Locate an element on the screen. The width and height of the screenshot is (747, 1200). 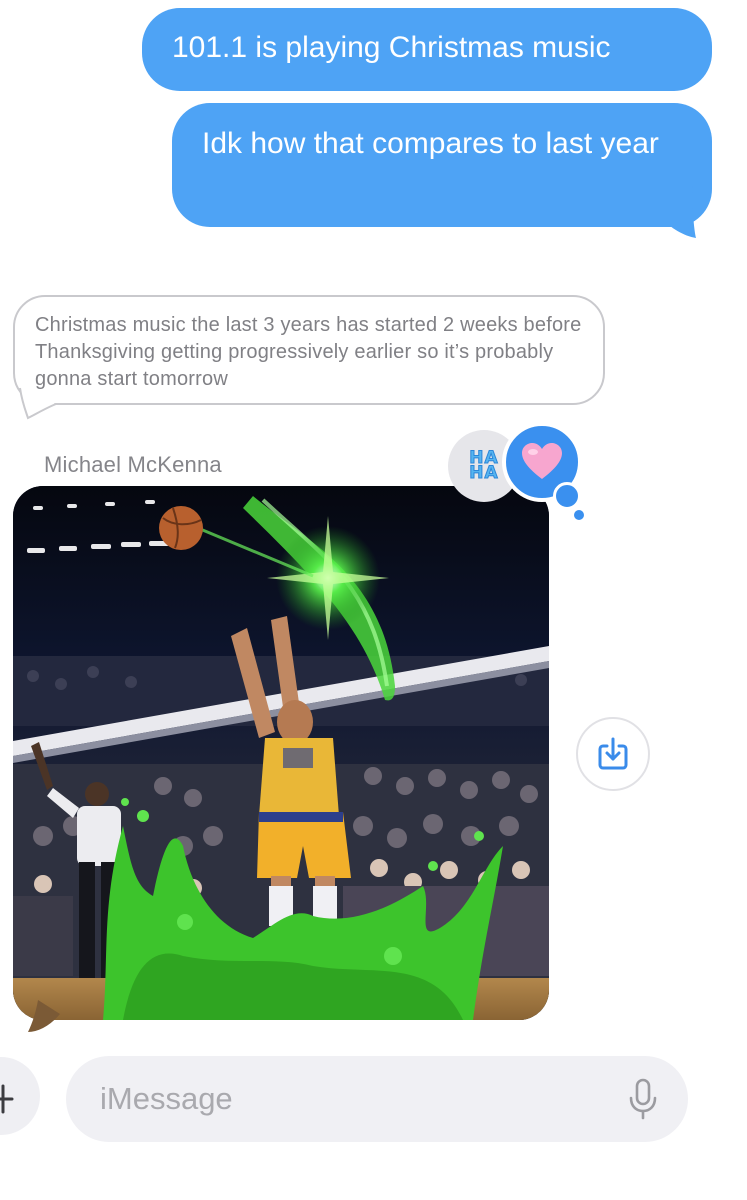
sent-message-bubble: Idk how that compares to last year is located at coordinates (442, 165).